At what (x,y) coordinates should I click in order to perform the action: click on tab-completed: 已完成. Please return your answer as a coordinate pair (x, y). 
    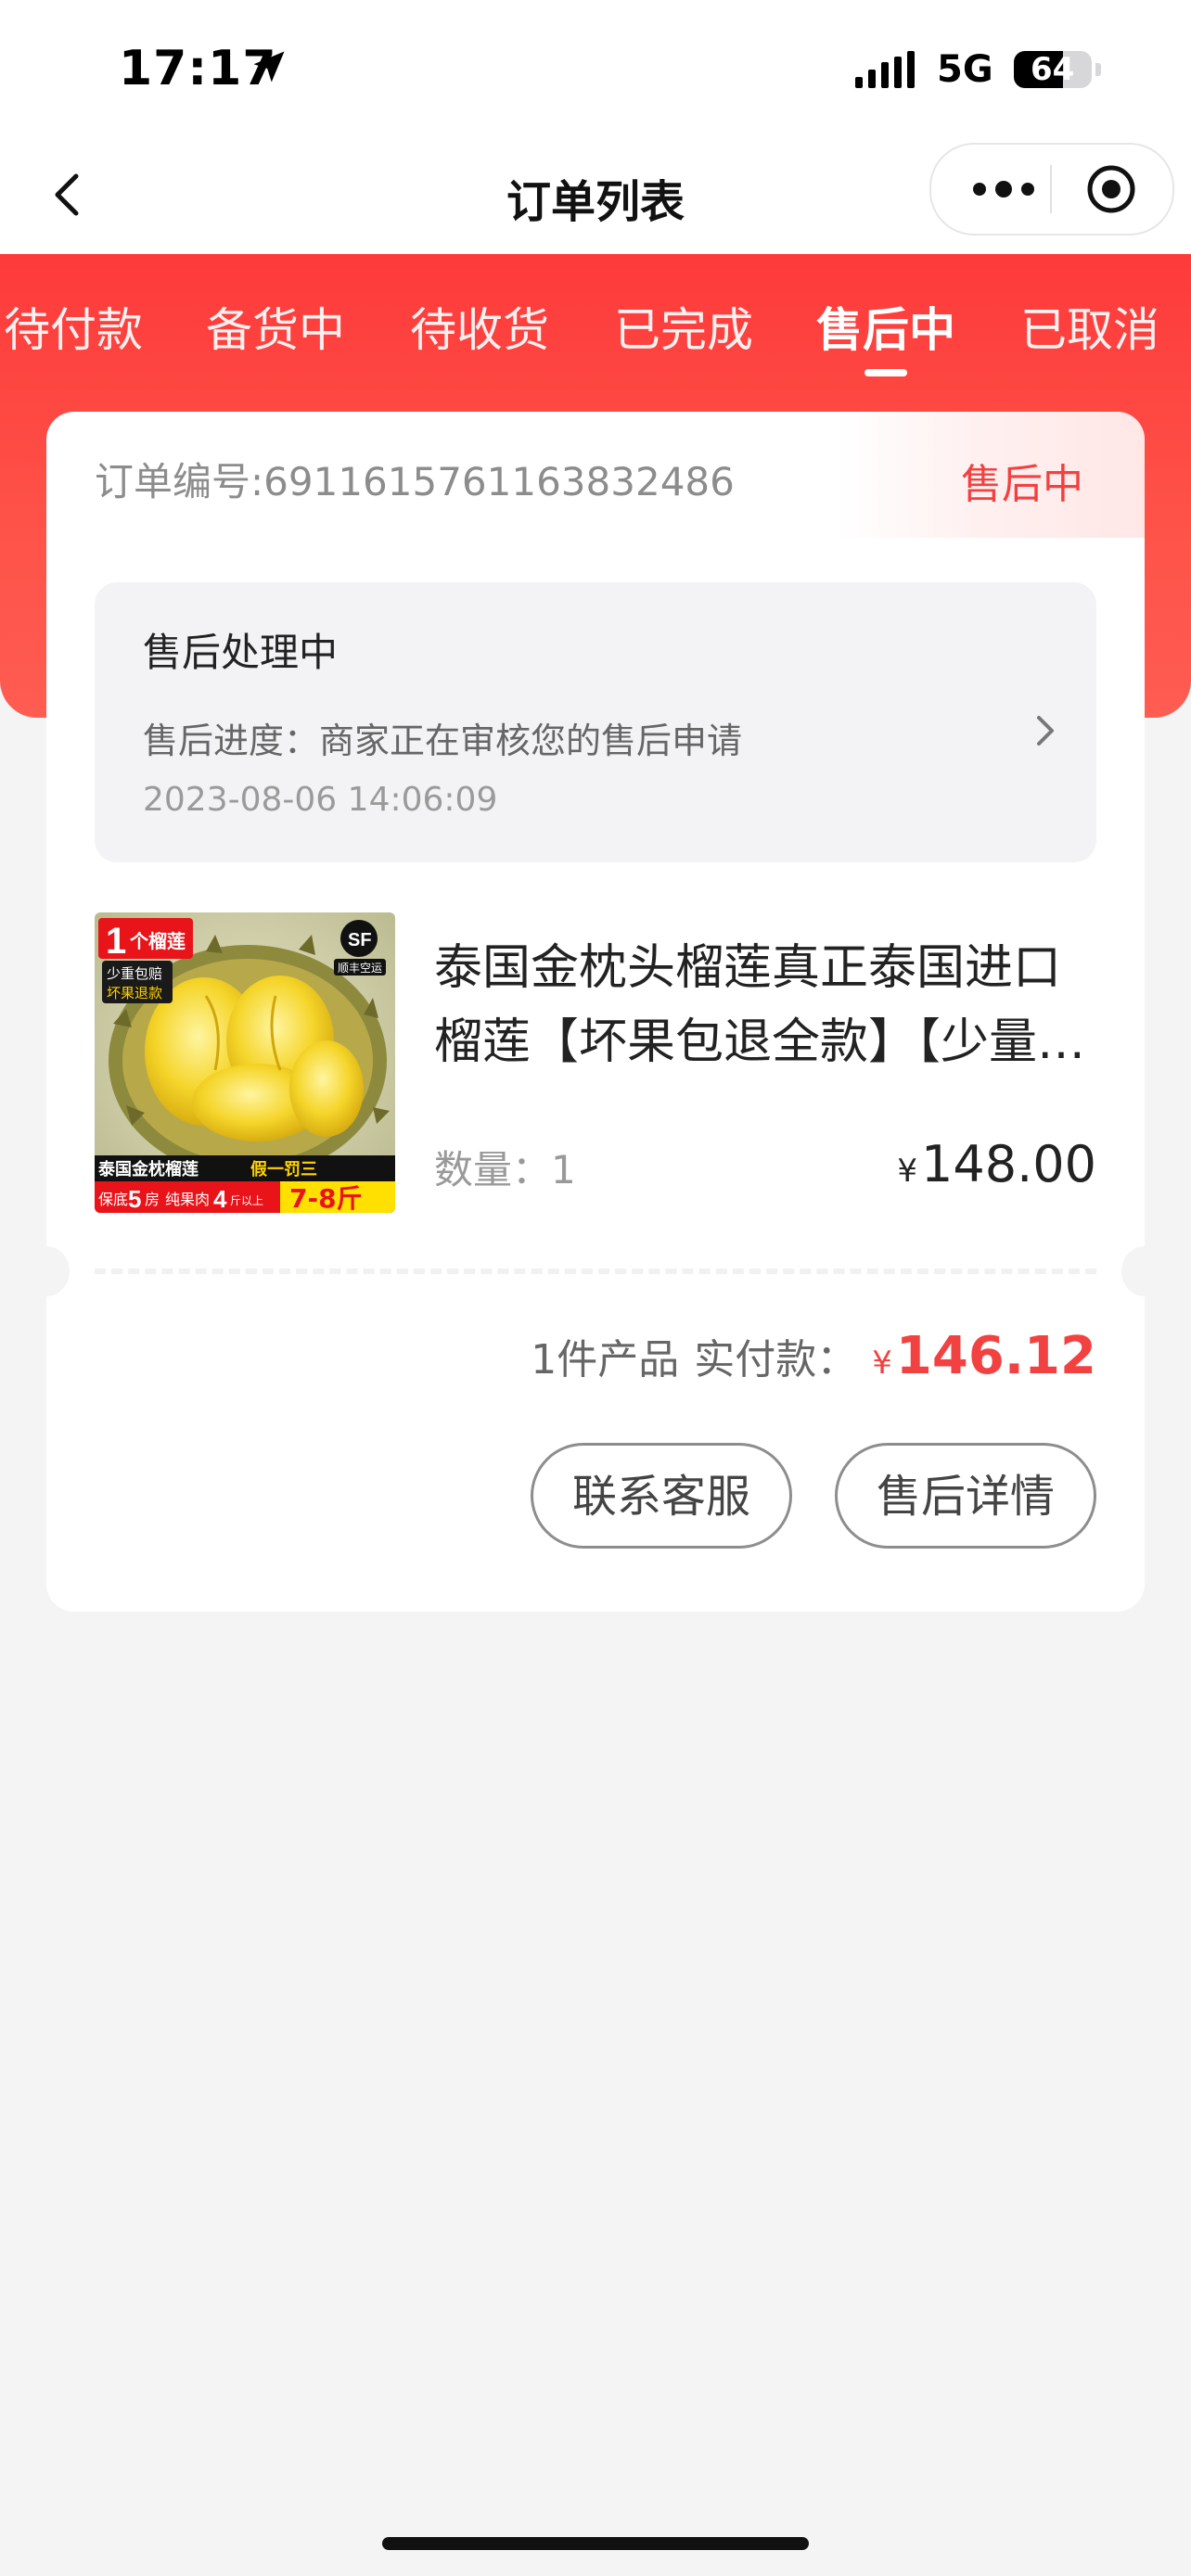
    Looking at the image, I should click on (683, 326).